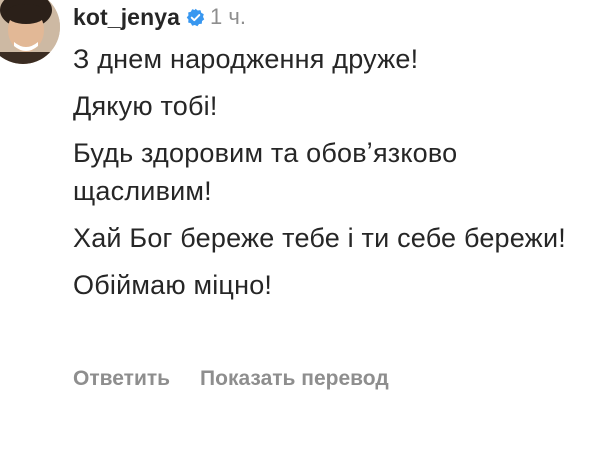 This screenshot has width=600, height=450. I want to click on avatar, so click(30, 32).